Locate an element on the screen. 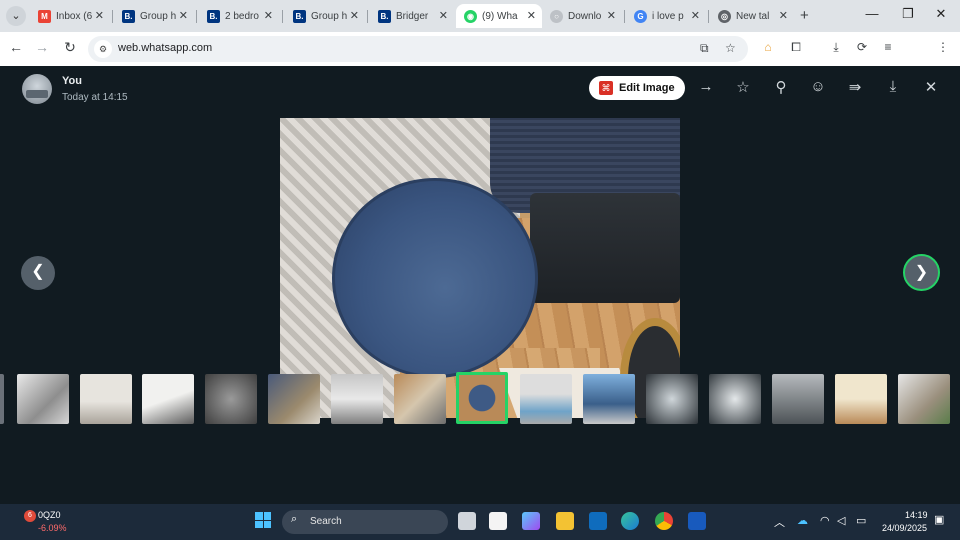 This screenshot has width=960, height=540. copilot-icon is located at coordinates (531, 521).